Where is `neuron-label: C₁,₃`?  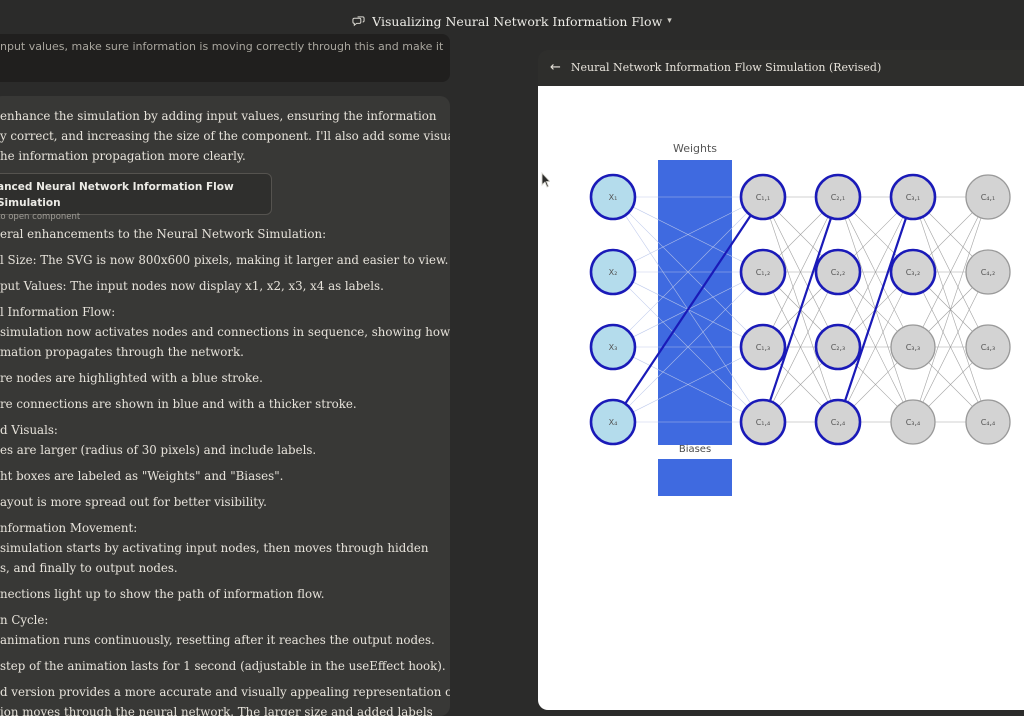 neuron-label: C₁,₃ is located at coordinates (763, 347).